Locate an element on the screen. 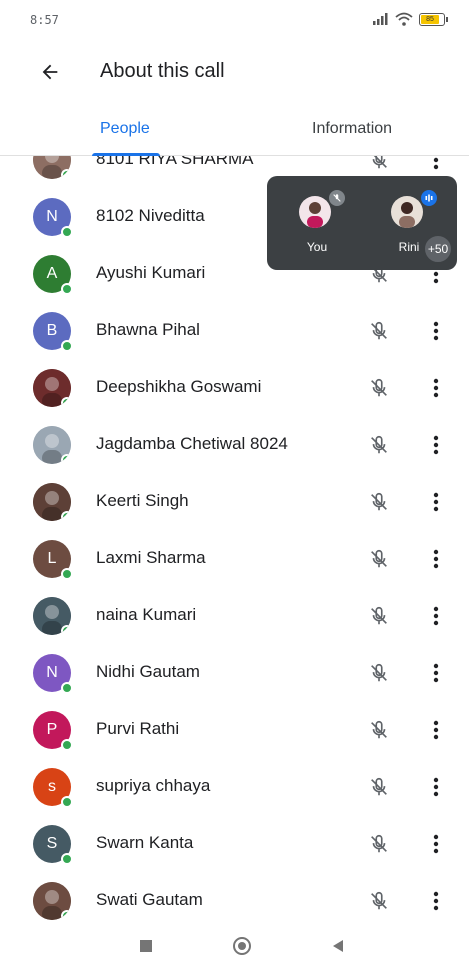 Image resolution: width=469 pixels, height=962 pixels. participant-name: Nidhi Gautam is located at coordinates (148, 671).